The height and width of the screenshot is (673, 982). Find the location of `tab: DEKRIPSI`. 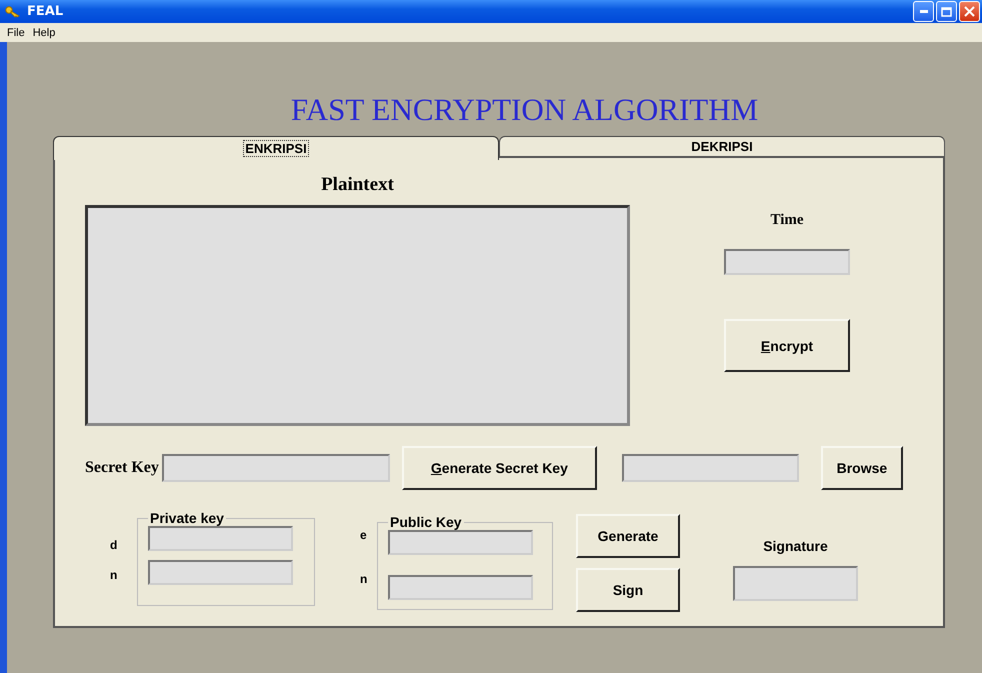

tab: DEKRIPSI is located at coordinates (722, 147).